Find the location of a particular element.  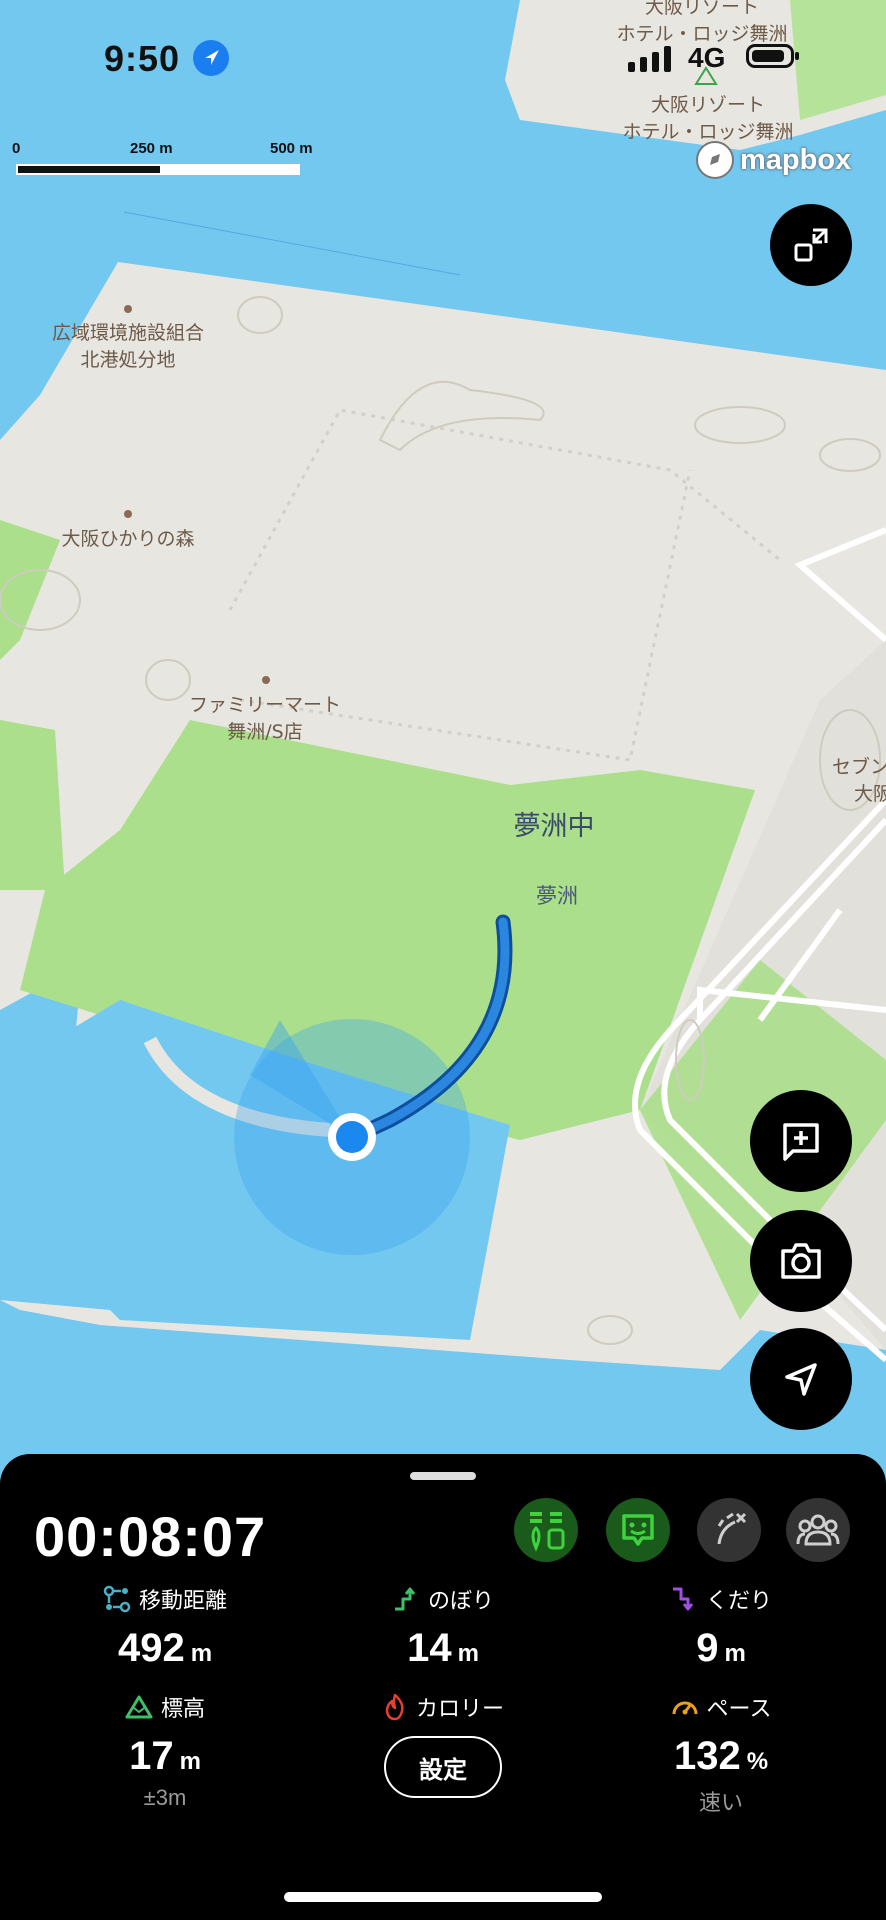

stat-descent-value: 9 is located at coordinates (707, 1648).